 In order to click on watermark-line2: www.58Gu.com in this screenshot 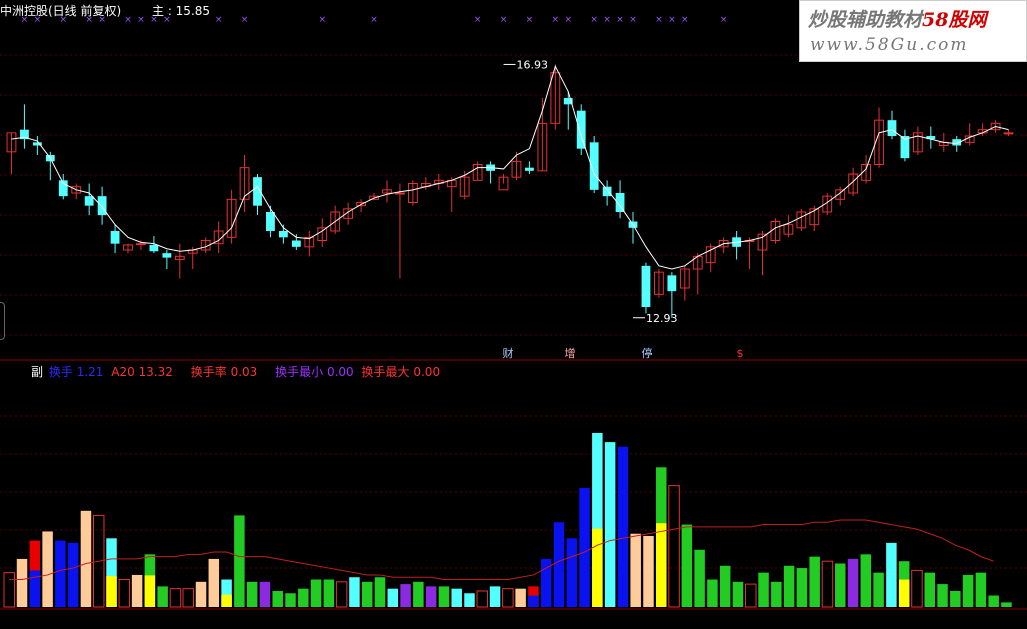, I will do `click(889, 45)`.